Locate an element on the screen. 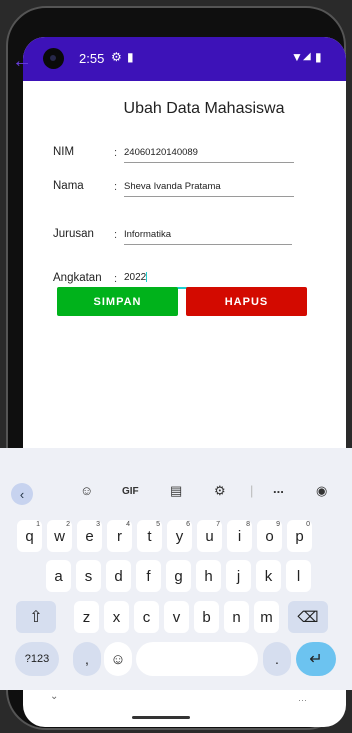 This screenshot has width=352, height=733. key-c: c is located at coordinates (146, 617).